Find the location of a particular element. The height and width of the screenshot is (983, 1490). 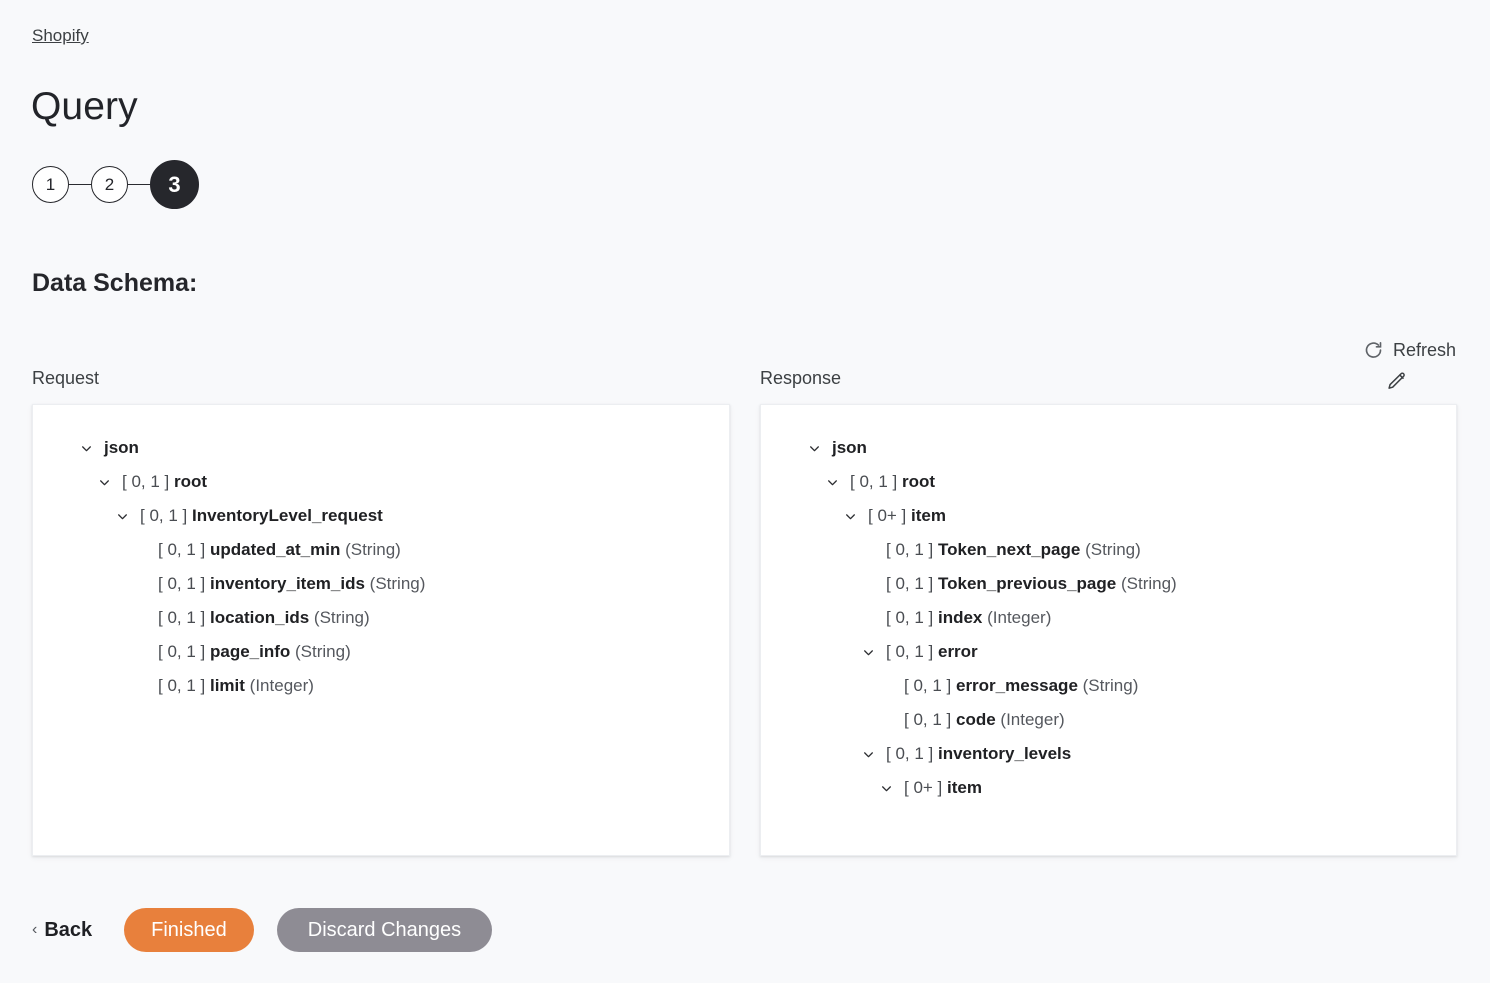

schema-node: [ 0, 1 ] inventory_levels is located at coordinates (1108, 754).